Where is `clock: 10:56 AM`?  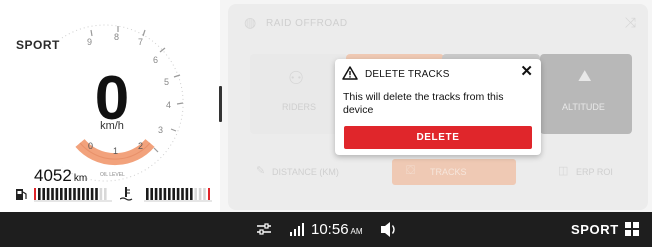 clock: 10:56 AM is located at coordinates (337, 229).